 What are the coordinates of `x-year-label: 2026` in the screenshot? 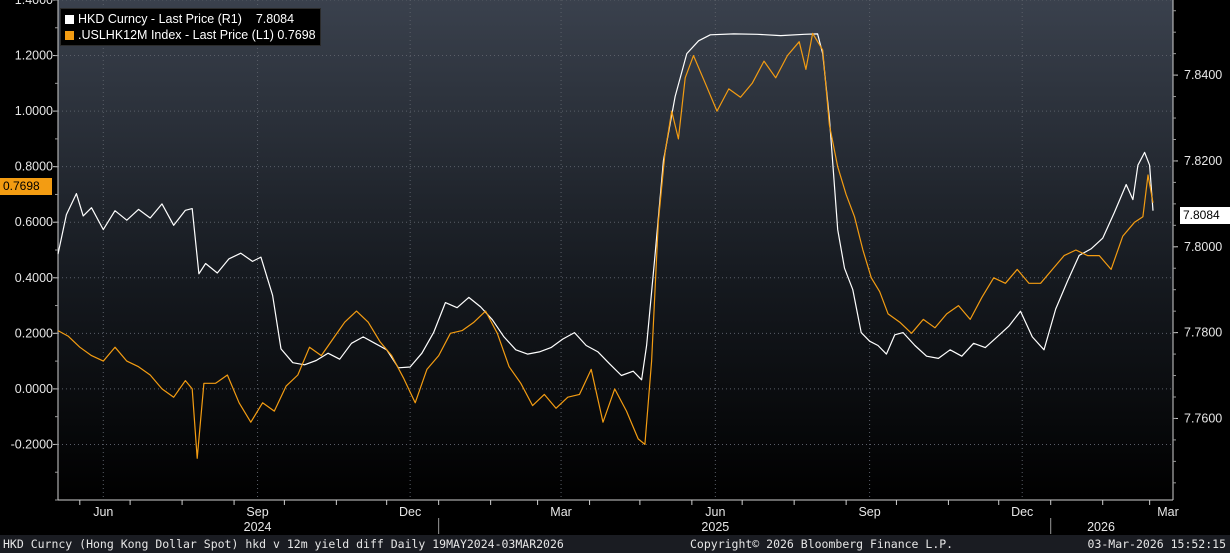 It's located at (1101, 527).